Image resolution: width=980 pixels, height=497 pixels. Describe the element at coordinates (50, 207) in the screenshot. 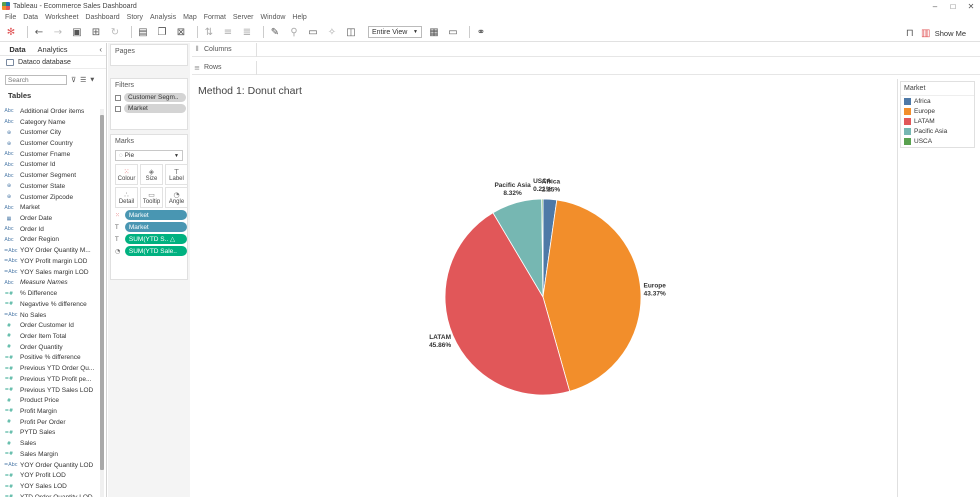

I see `field-item: Abc Market` at that location.